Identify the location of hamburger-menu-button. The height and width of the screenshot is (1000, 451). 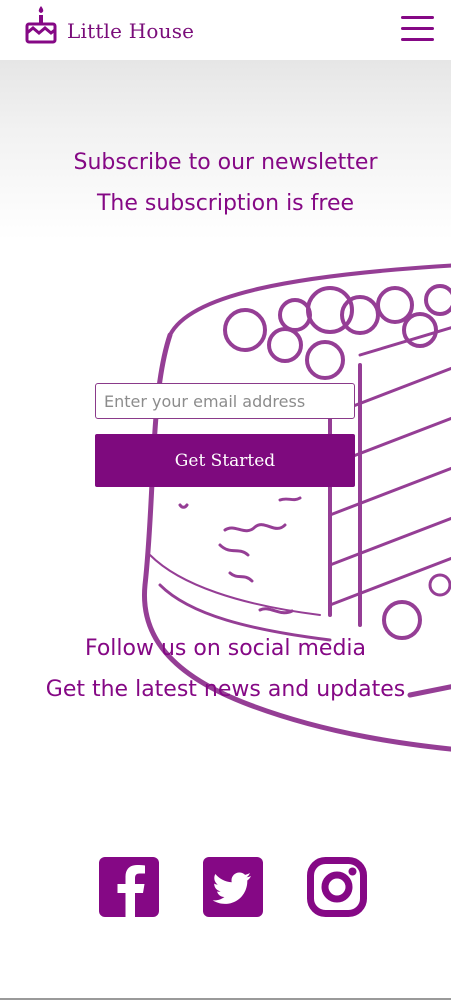
(418, 29).